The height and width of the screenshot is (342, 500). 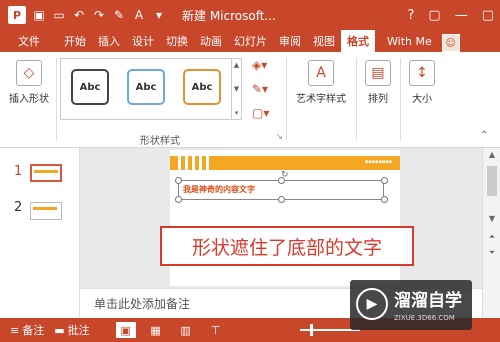 What do you see at coordinates (216, 330) in the screenshot?
I see `slideshow-view-icon: ⊤` at bounding box center [216, 330].